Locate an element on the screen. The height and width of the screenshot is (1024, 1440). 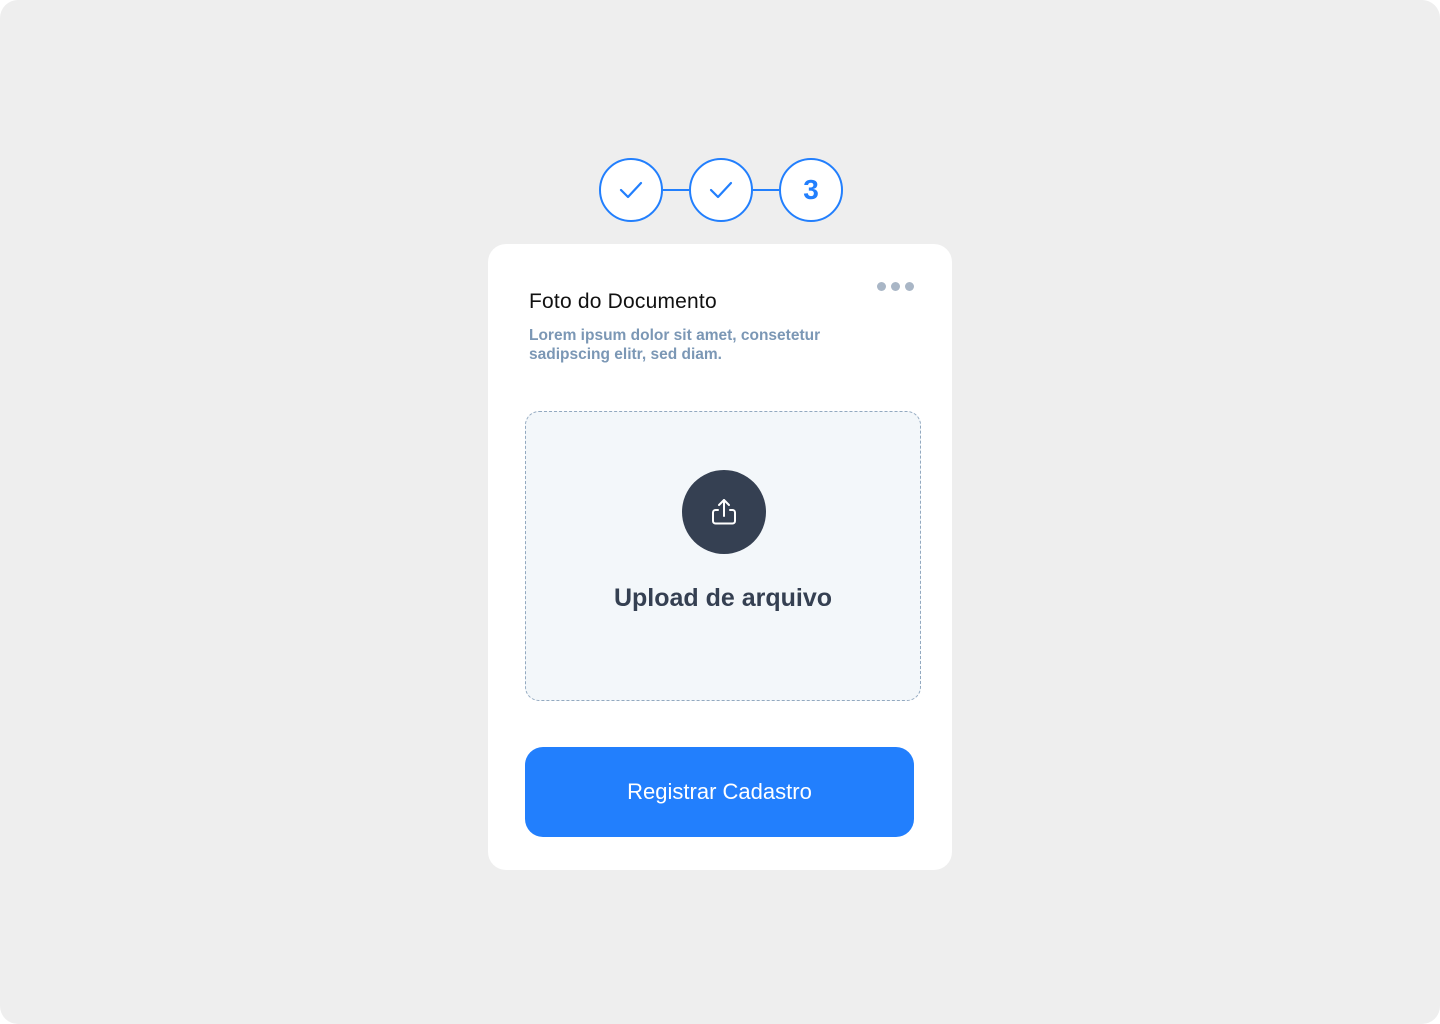
step-3-current: 3 is located at coordinates (811, 190).